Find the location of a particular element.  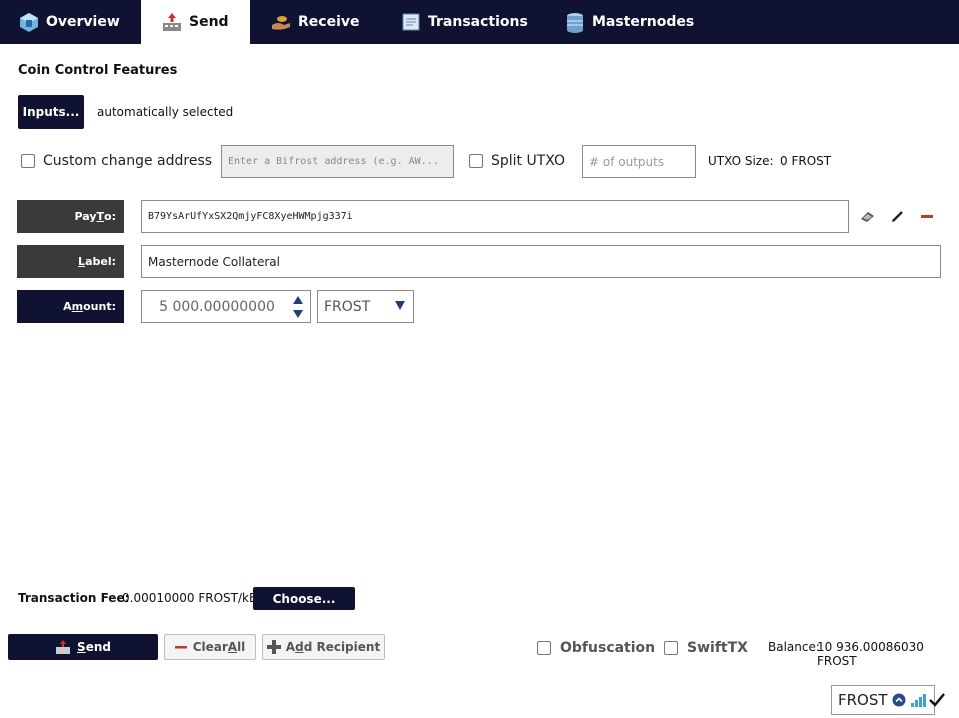

fee-label: Transaction Fee: is located at coordinates (74, 598).